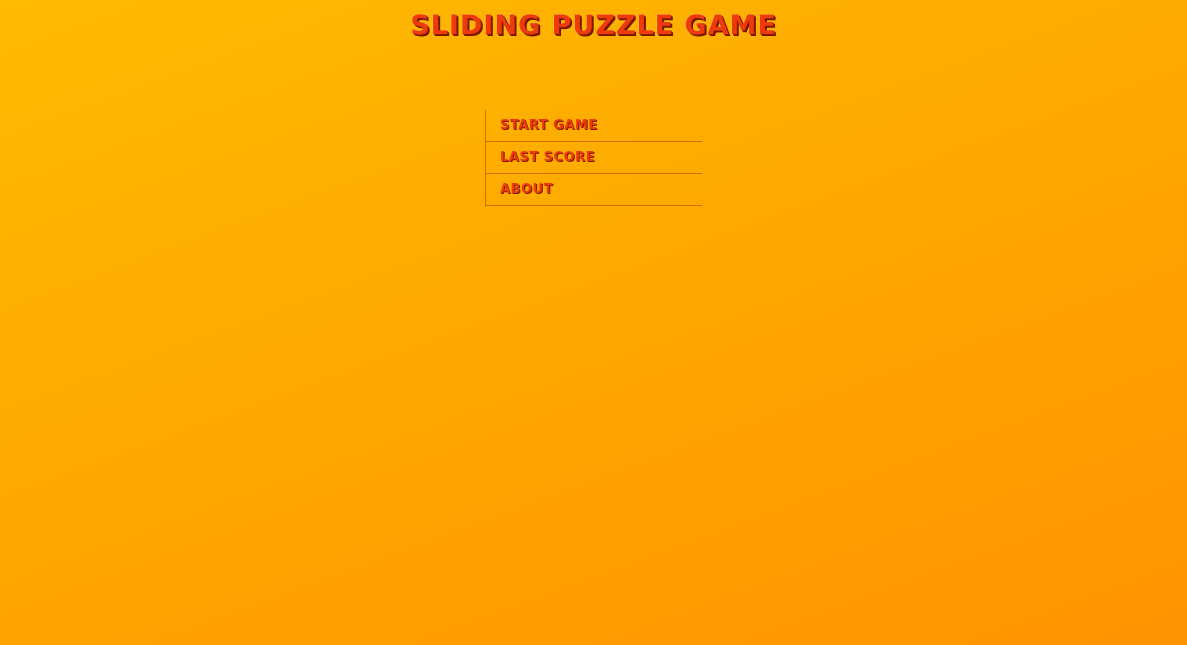 The image size is (1187, 645). Describe the element at coordinates (549, 125) in the screenshot. I see `menu-item-label: Start Game` at that location.